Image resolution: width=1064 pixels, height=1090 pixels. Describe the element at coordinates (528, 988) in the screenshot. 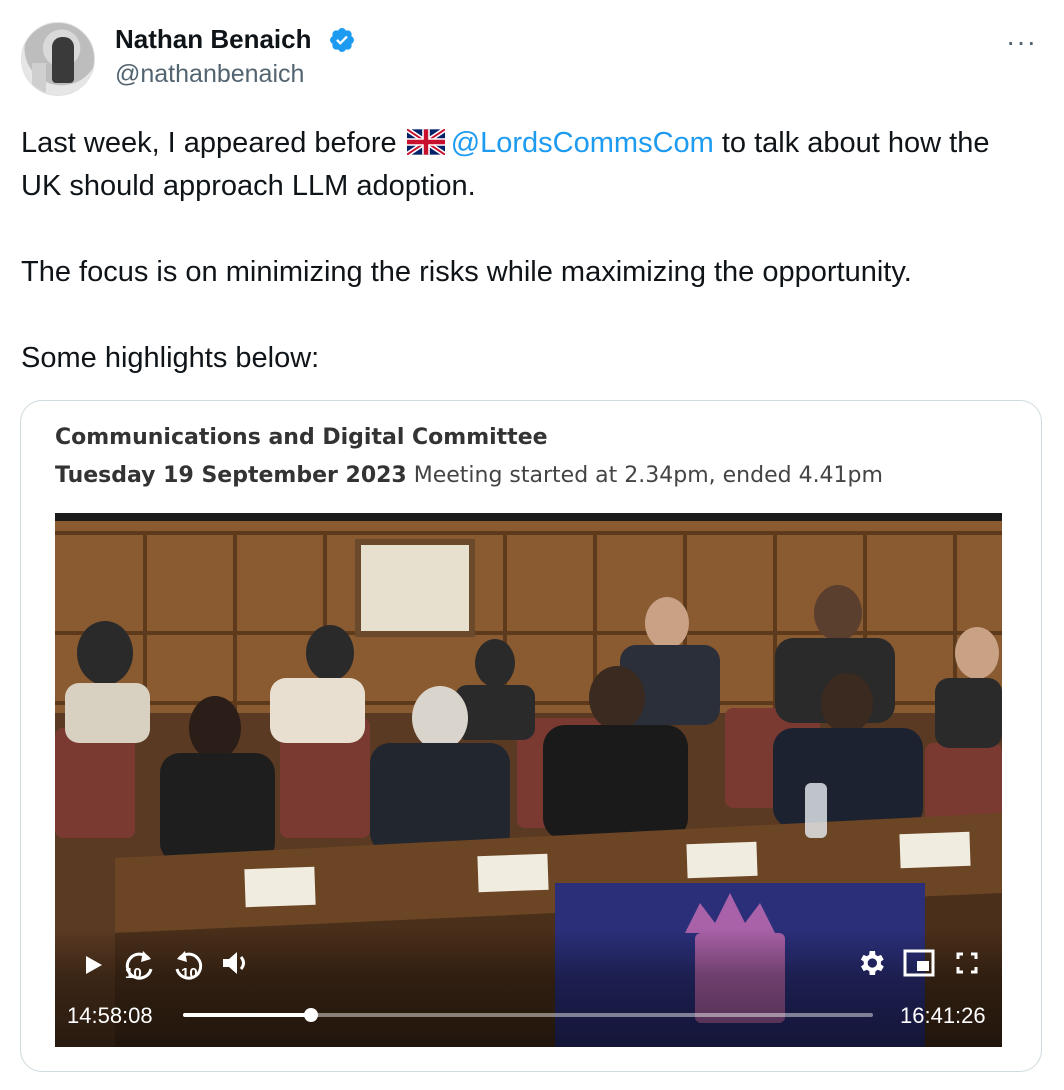

I see `video-controls: 10 10 14:58:08 16:41:26` at that location.